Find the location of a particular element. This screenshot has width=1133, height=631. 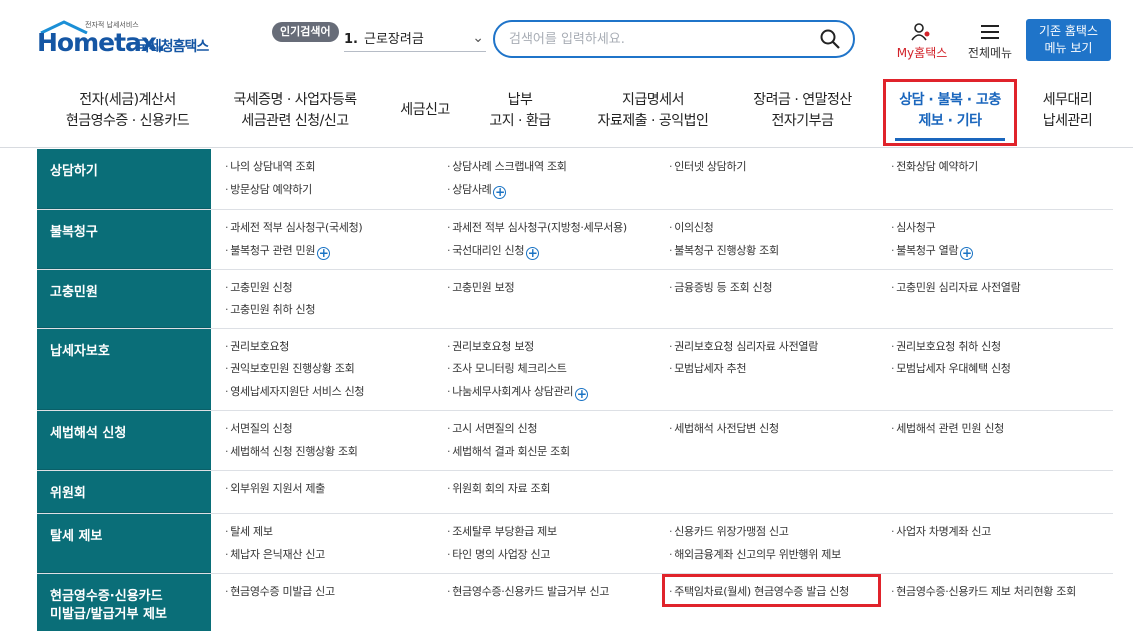

search-box is located at coordinates (674, 39).